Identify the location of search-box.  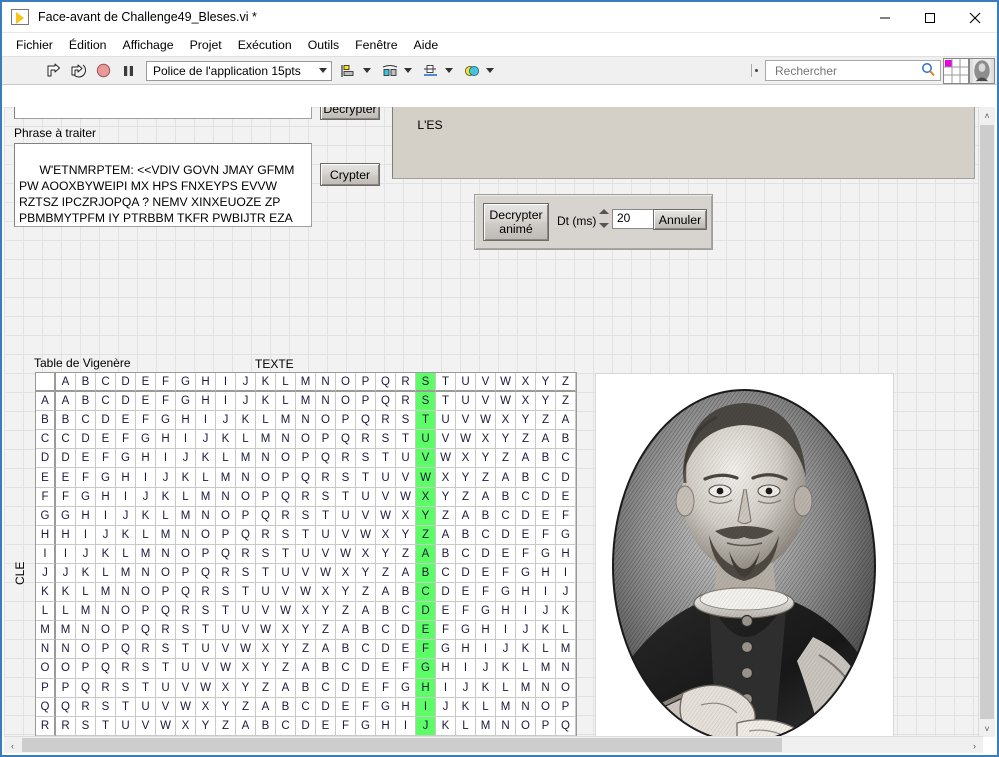
(853, 70).